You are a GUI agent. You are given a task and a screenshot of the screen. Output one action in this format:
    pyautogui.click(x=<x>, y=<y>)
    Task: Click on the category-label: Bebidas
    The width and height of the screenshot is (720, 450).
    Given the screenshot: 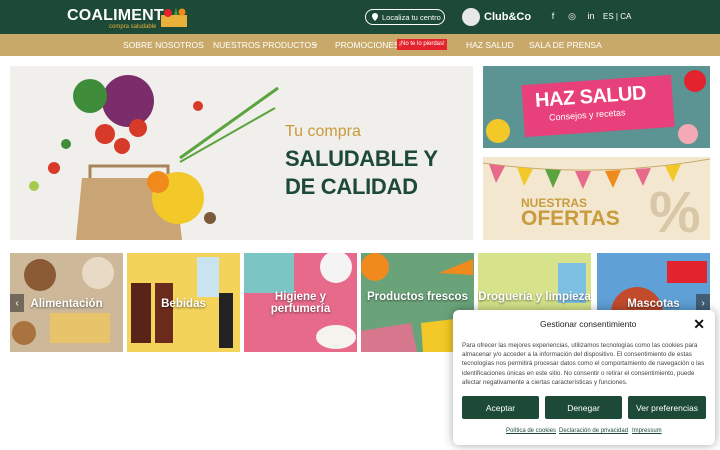 What is the action you would take?
    pyautogui.click(x=183, y=304)
    